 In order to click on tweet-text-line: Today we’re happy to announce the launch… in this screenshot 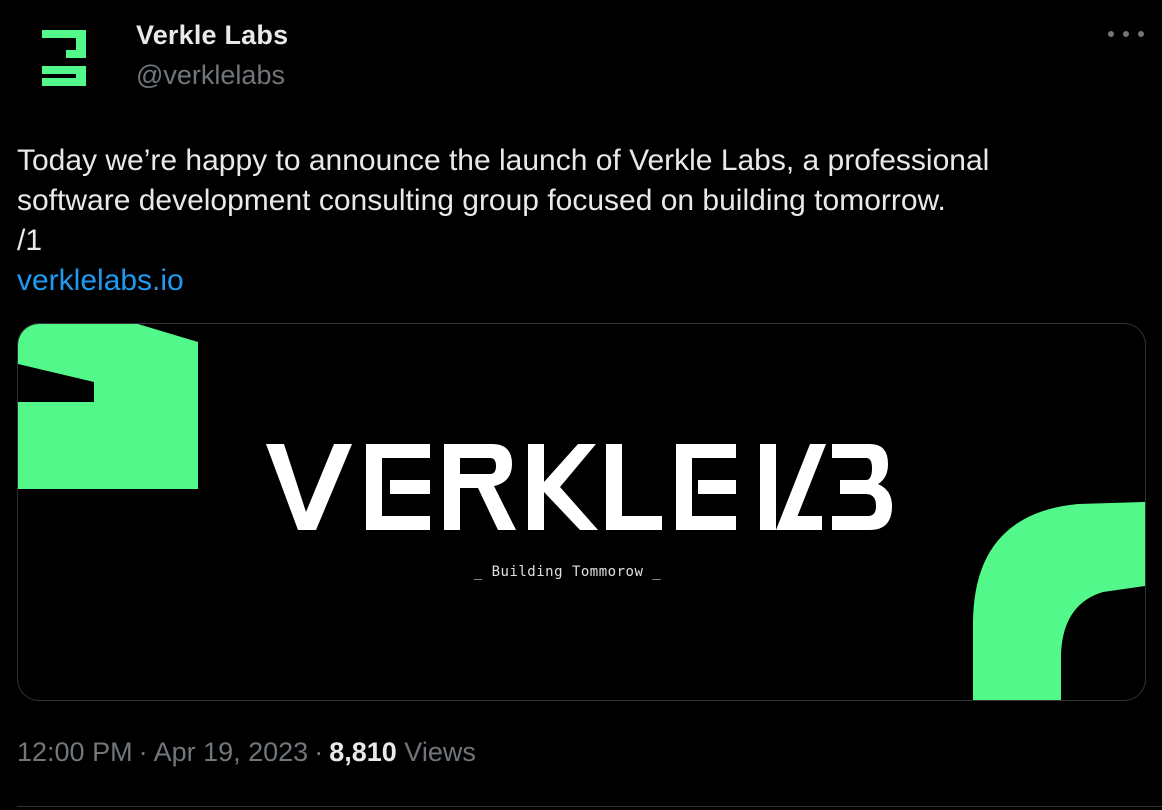, I will do `click(503, 160)`.